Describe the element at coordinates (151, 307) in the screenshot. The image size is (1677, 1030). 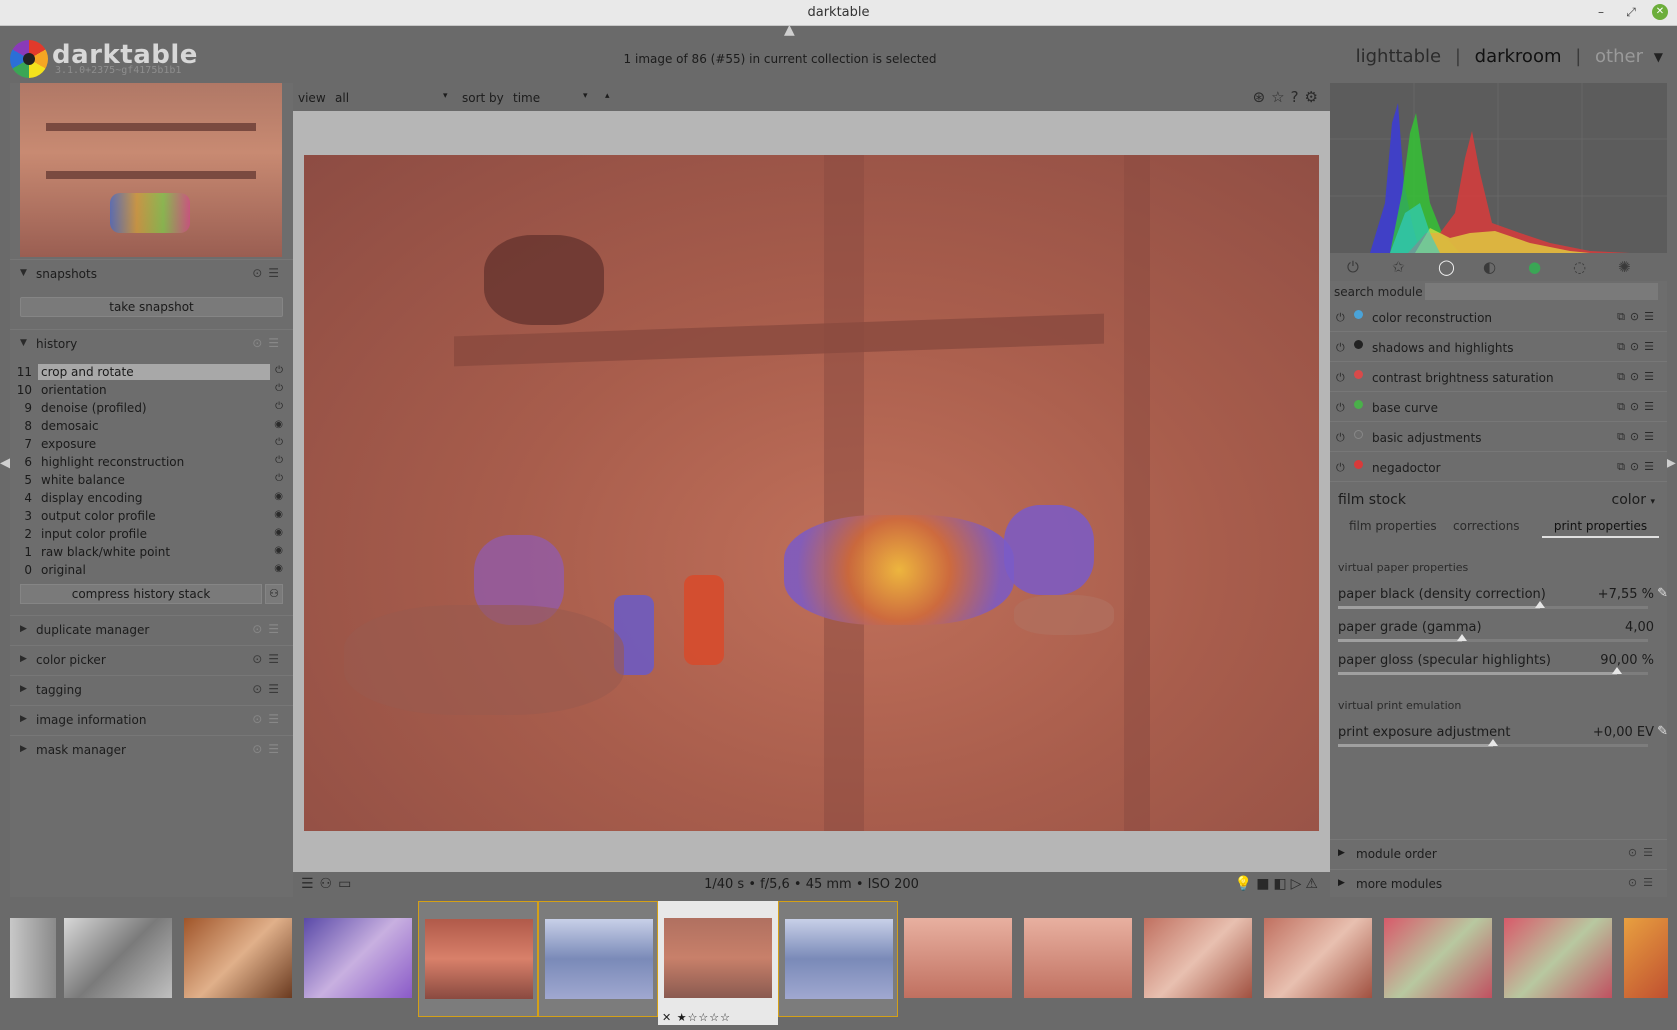
I see `take-snapshot-button: take snapshot` at that location.